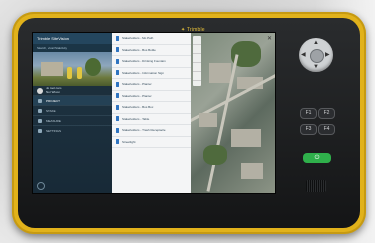 The height and width of the screenshot is (243, 375). What do you see at coordinates (151, 39) in the screenshot?
I see `list-item: Stakeholders - Mo Path` at bounding box center [151, 39].